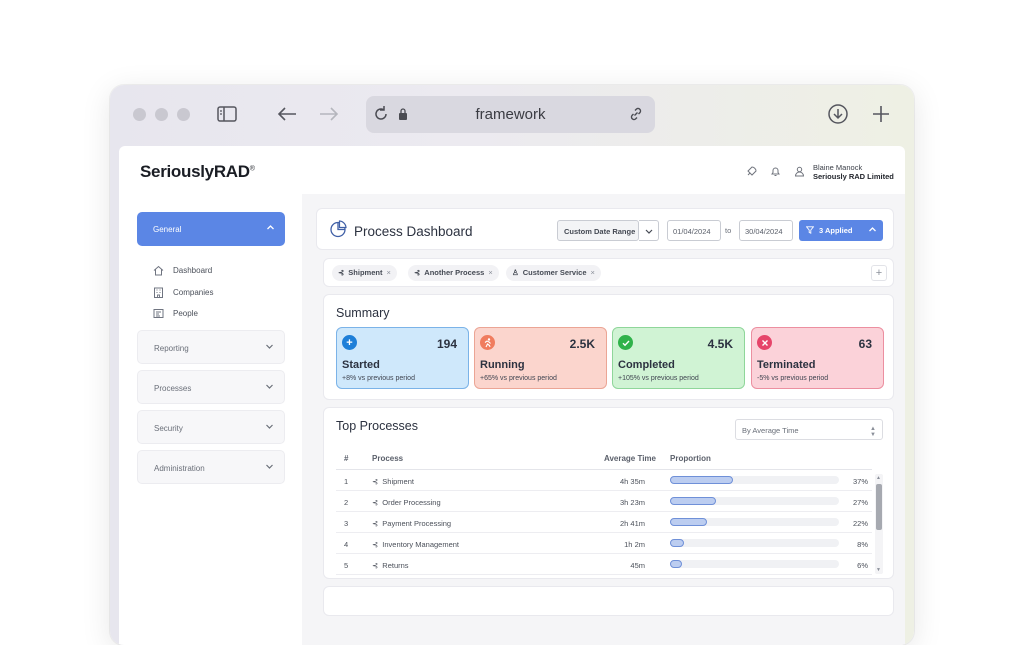 Image resolution: width=1024 pixels, height=645 pixels. What do you see at coordinates (862, 565) in the screenshot?
I see `row-proportion: 6%` at bounding box center [862, 565].